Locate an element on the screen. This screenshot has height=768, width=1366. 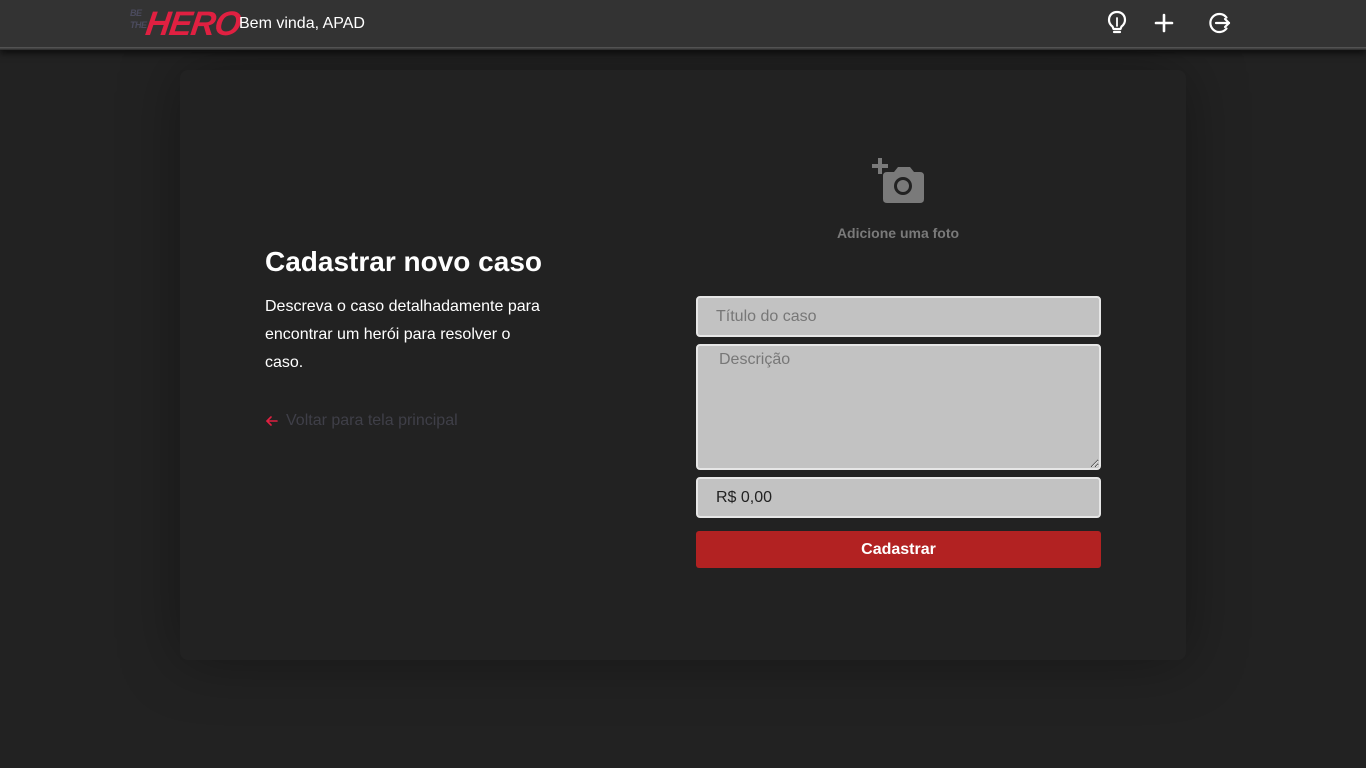
welcome-text: Bem vinda, APAD is located at coordinates (302, 23).